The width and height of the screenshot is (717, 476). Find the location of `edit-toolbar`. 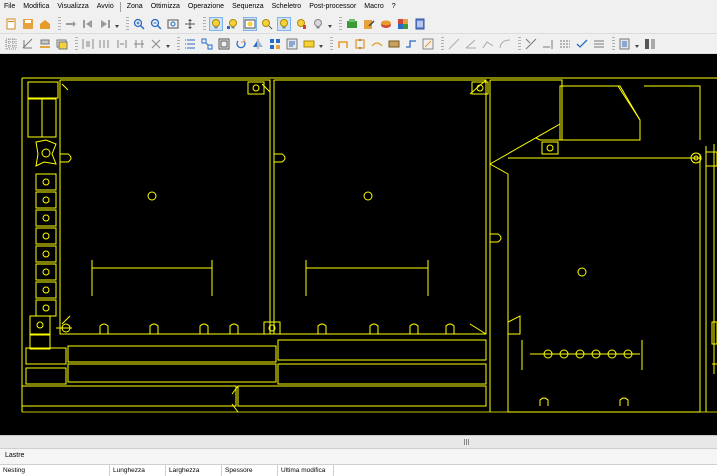

edit-toolbar is located at coordinates (358, 44).